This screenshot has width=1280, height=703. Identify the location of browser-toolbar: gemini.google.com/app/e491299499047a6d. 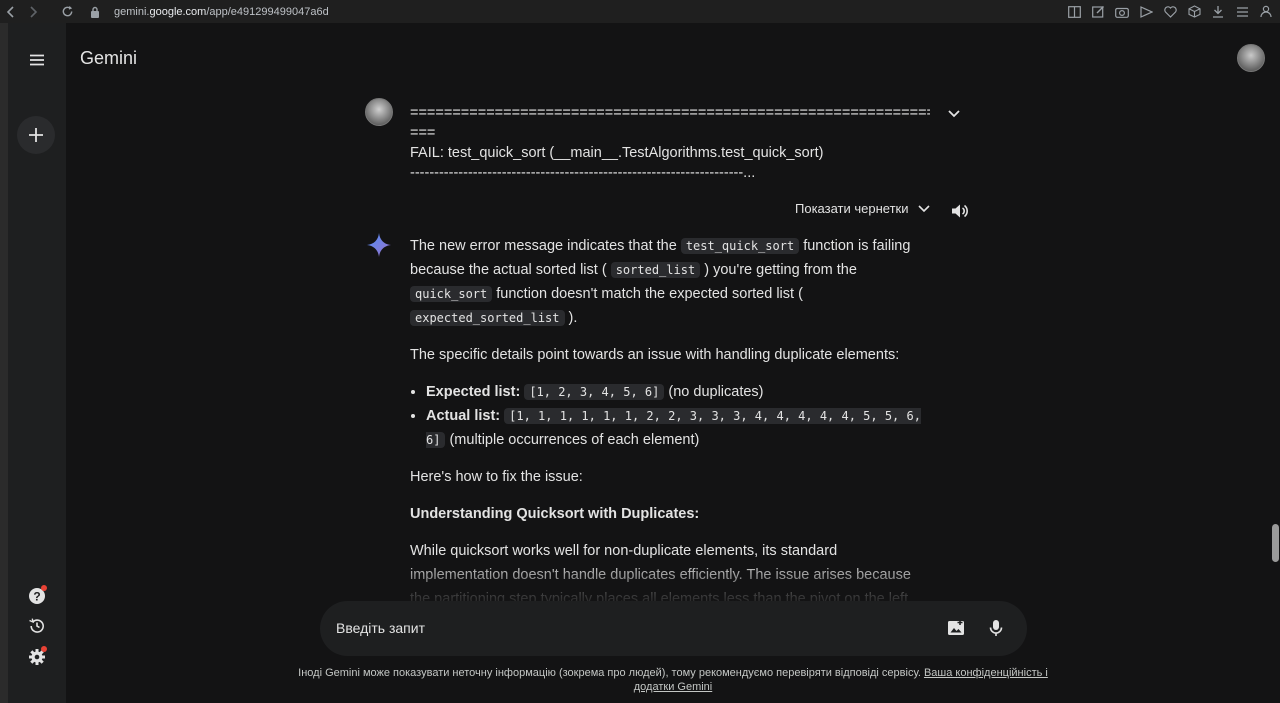
(640, 11).